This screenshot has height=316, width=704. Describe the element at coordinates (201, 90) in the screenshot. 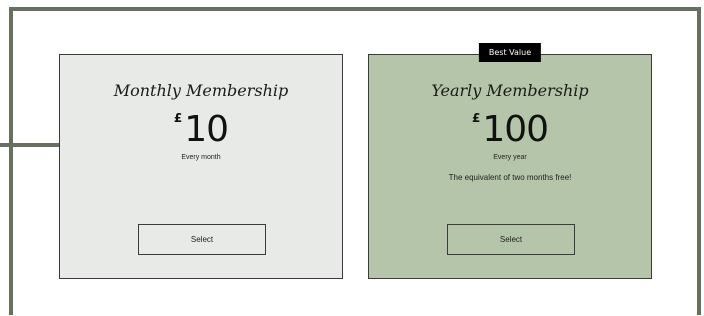

I see `plan-title: Monthly Membership` at that location.